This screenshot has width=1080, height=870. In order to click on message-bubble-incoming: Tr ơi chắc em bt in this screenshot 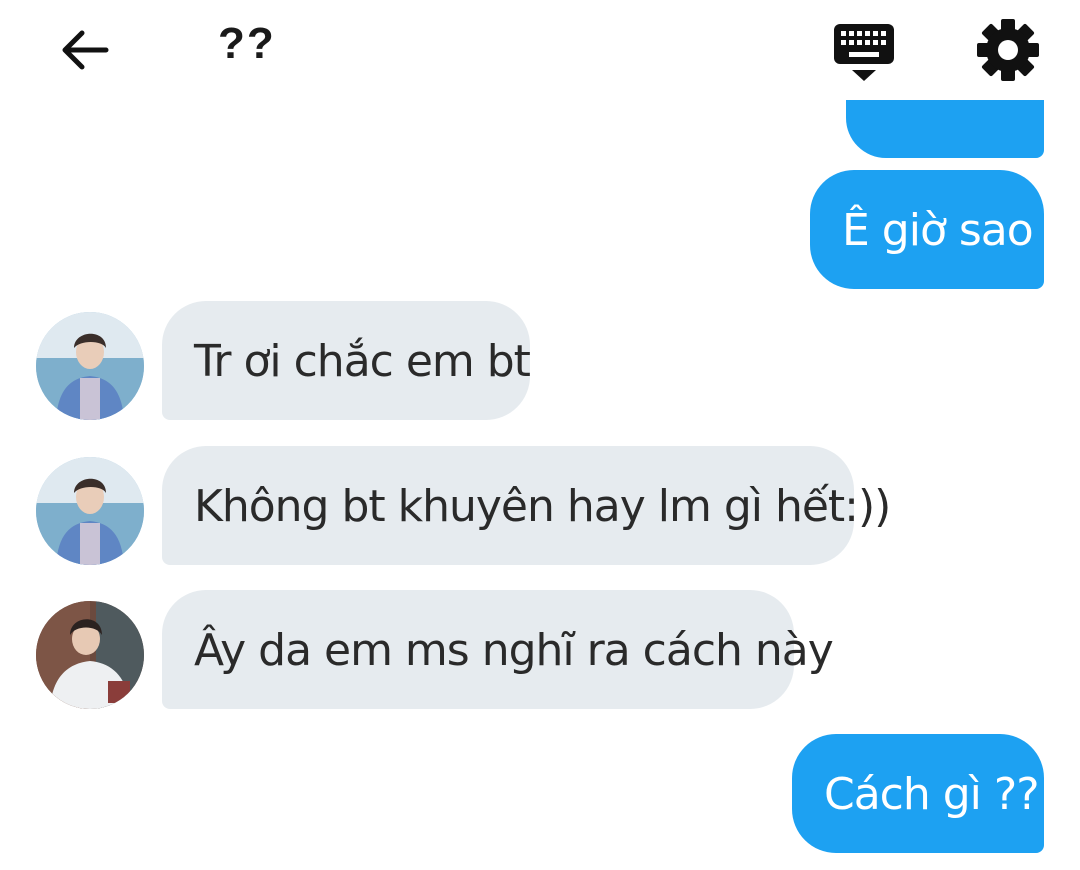, I will do `click(346, 360)`.